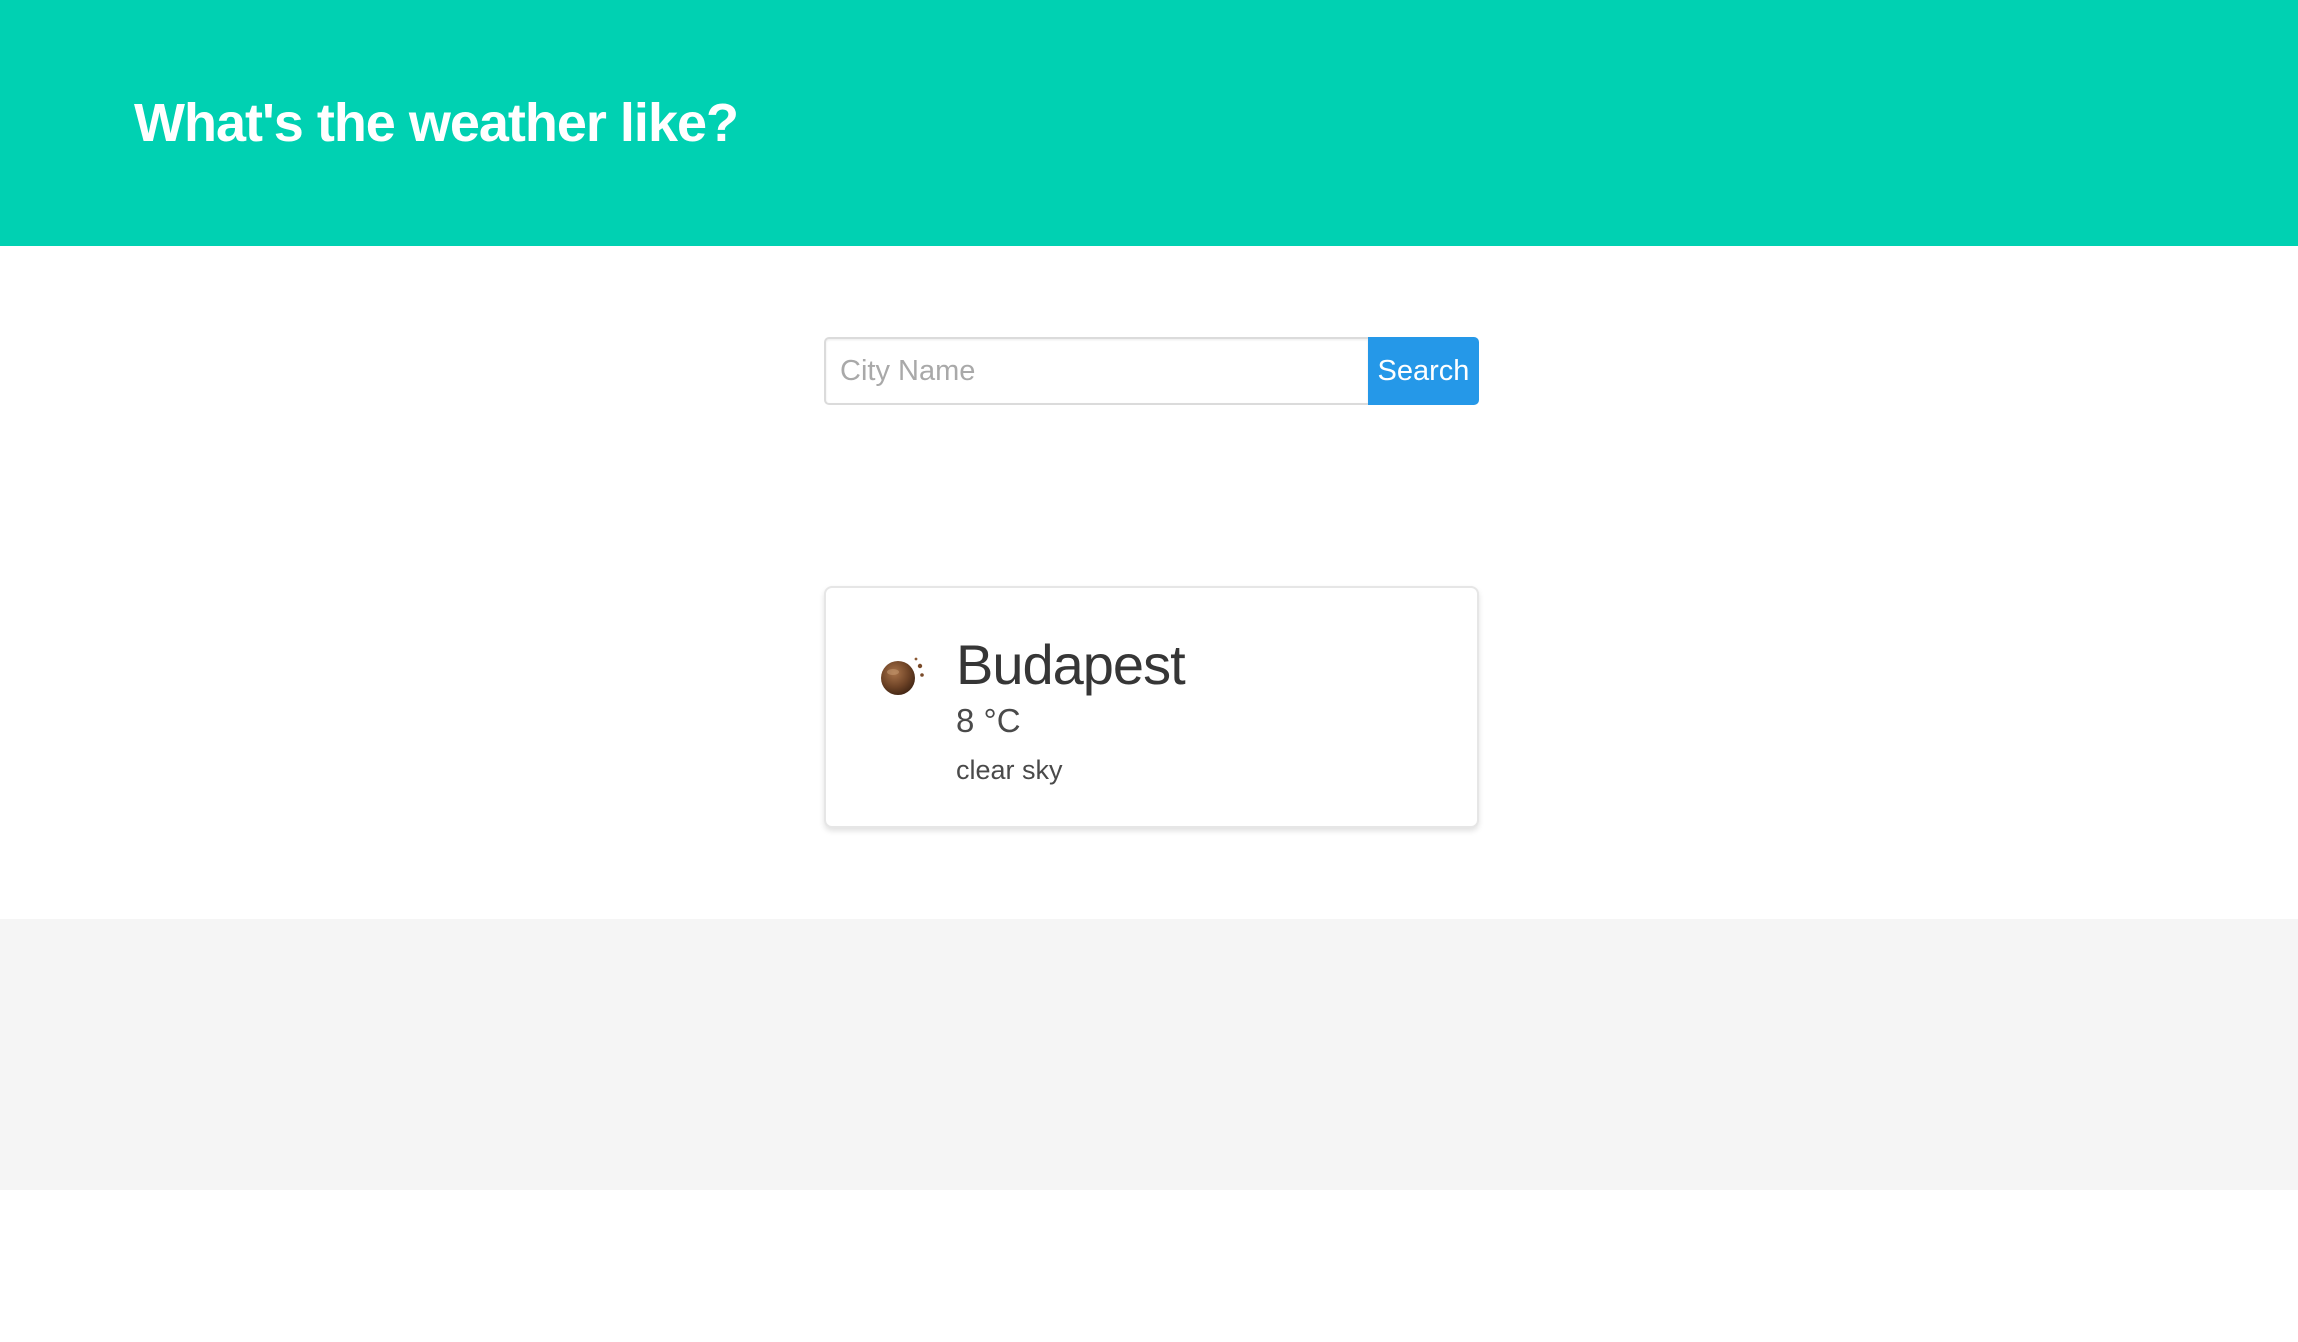  Describe the element at coordinates (436, 123) in the screenshot. I see `page-title: What's the weather like?` at that location.